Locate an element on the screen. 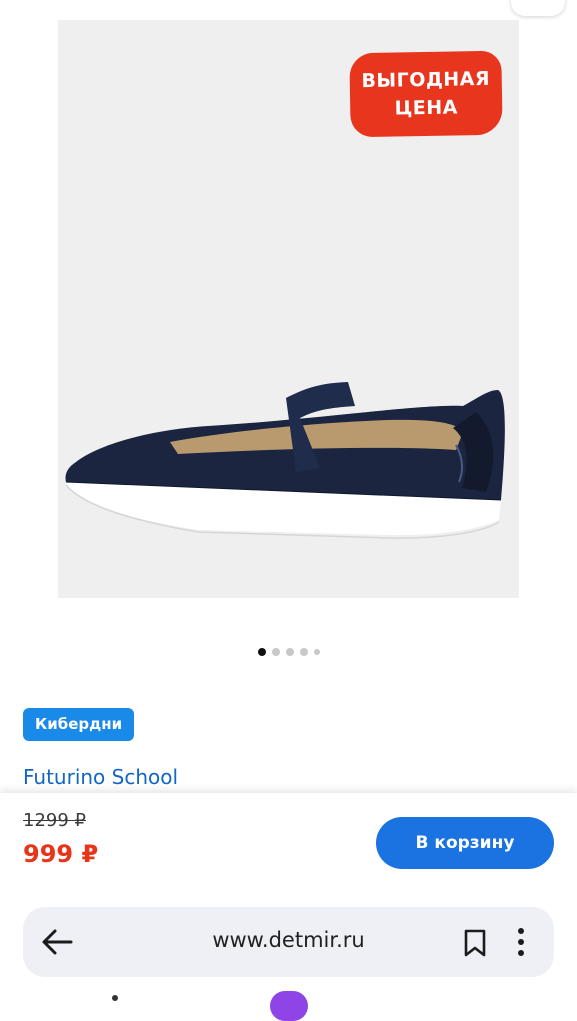 The width and height of the screenshot is (577, 1021). add-to-cart-button: В корзину is located at coordinates (465, 843).